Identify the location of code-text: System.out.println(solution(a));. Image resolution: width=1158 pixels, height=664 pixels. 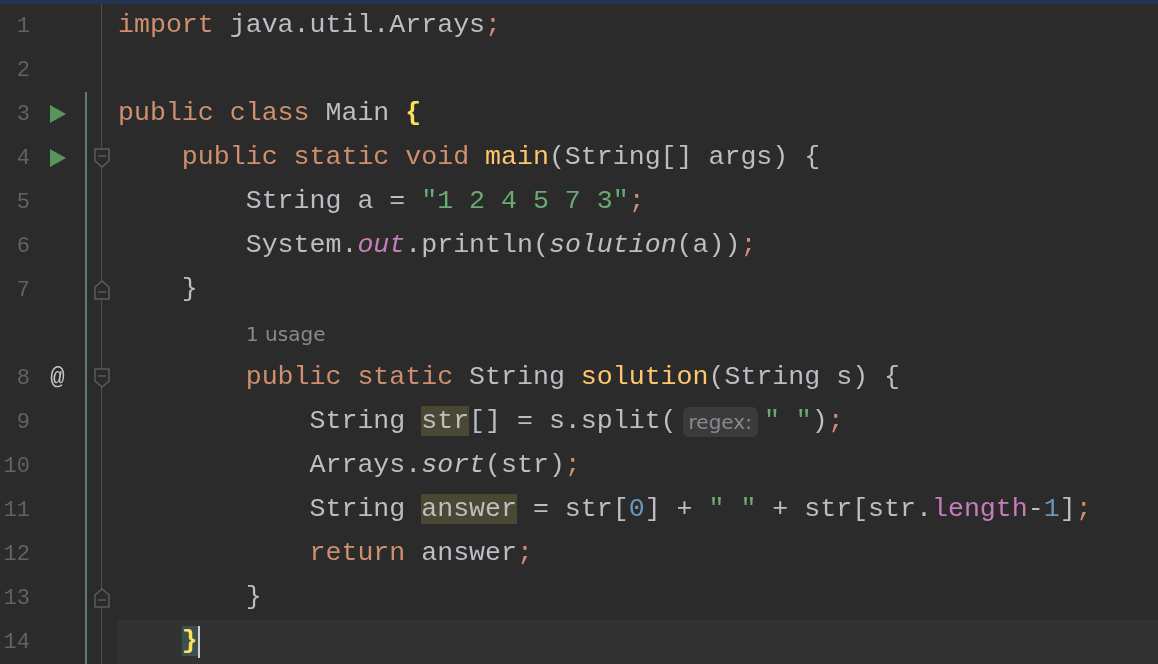
(500, 246).